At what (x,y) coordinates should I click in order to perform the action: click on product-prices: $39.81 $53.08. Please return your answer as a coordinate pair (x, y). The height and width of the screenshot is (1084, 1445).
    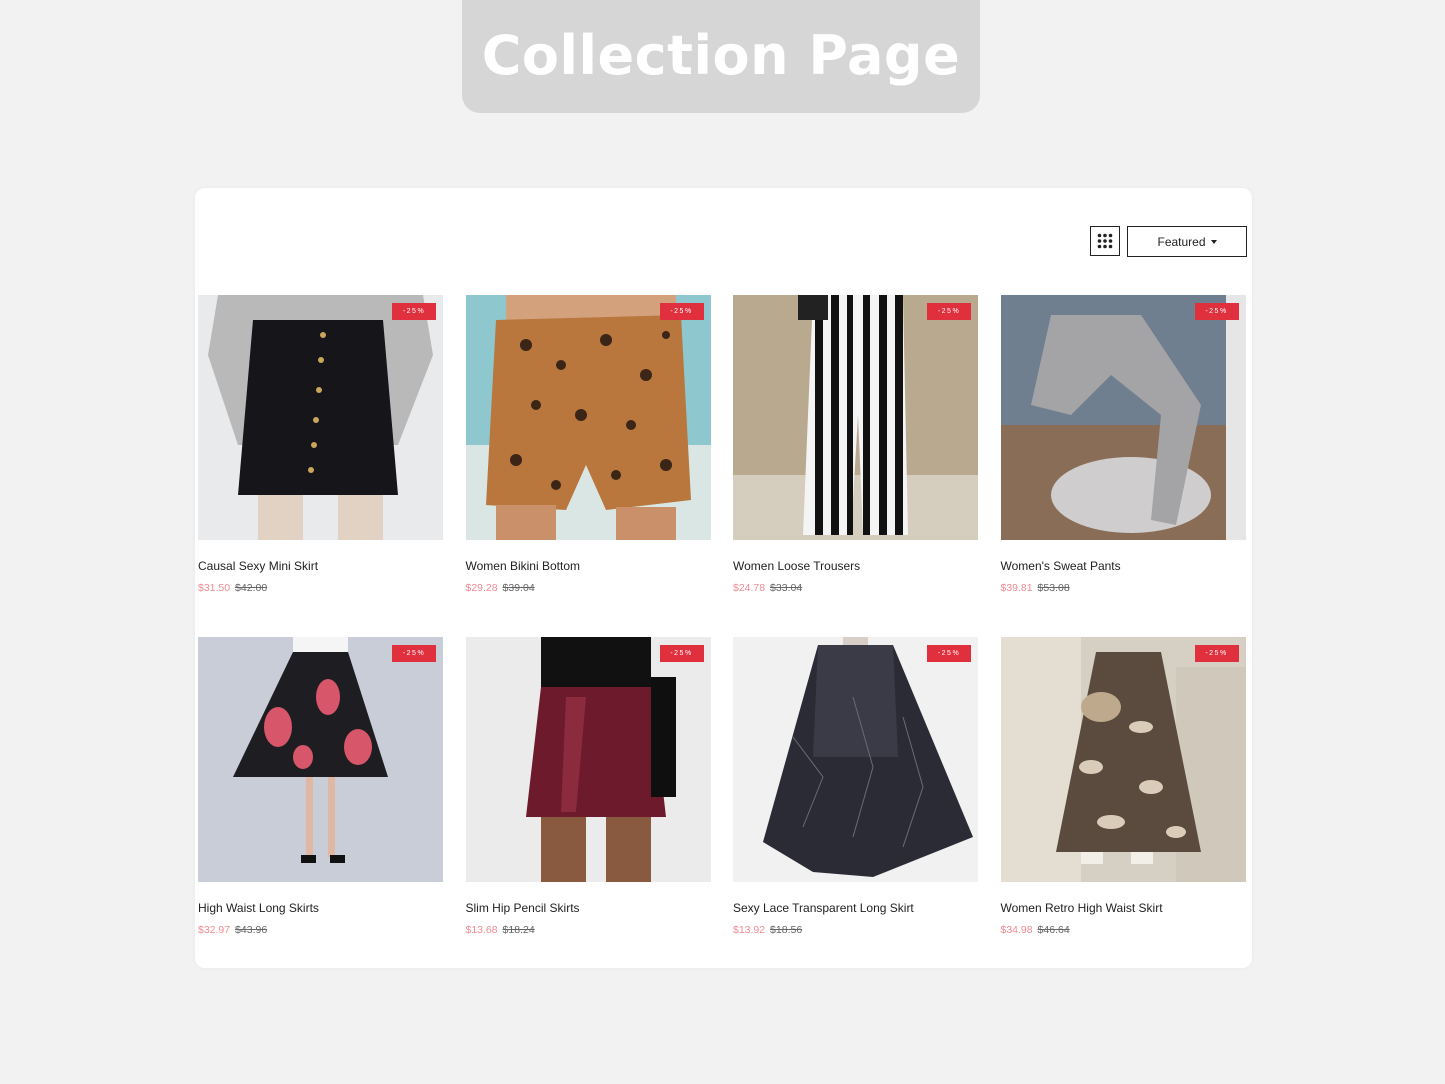
    Looking at the image, I should click on (1123, 588).